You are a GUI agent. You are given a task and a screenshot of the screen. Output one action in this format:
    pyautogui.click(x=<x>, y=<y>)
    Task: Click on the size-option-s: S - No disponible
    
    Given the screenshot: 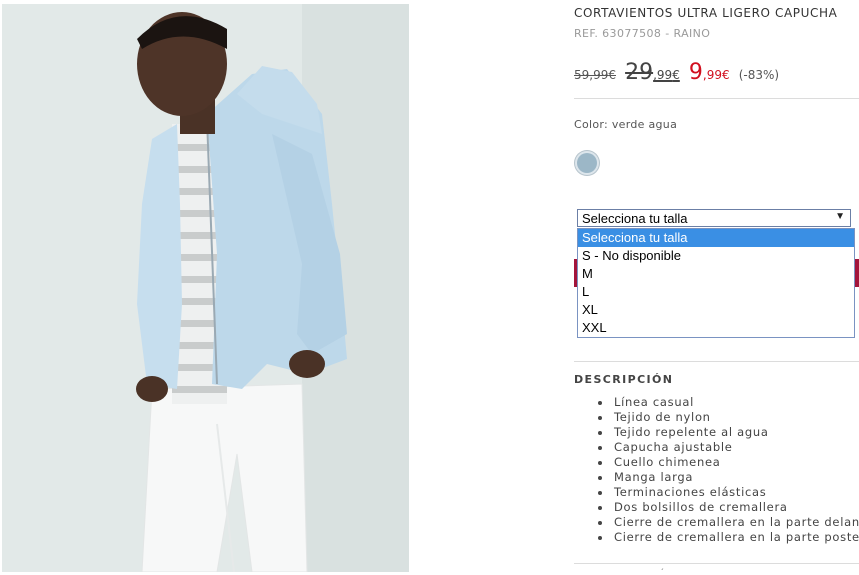 What is the action you would take?
    pyautogui.click(x=716, y=256)
    